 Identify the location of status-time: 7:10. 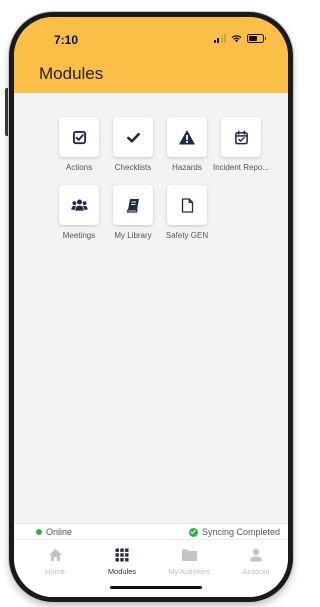
(66, 40).